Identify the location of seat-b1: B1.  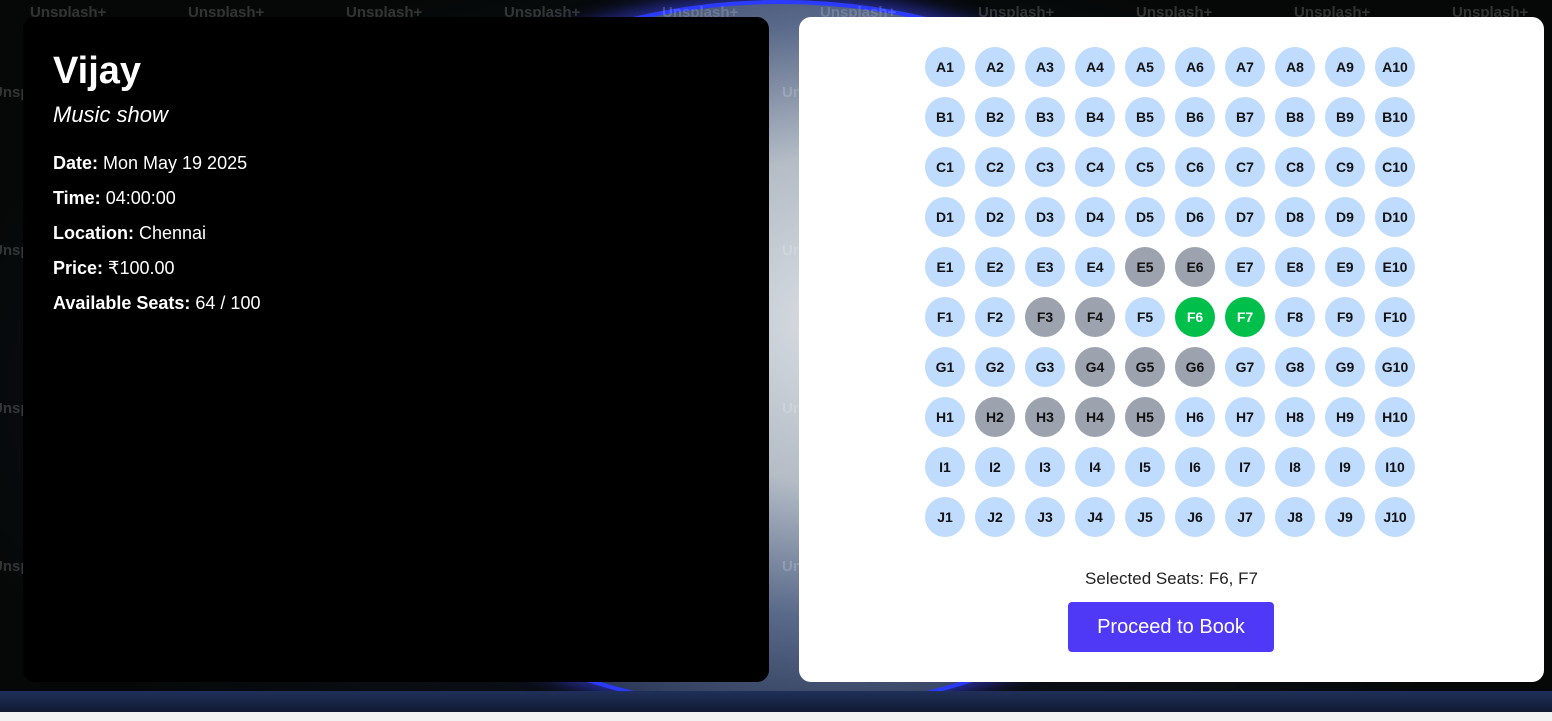
(945, 117).